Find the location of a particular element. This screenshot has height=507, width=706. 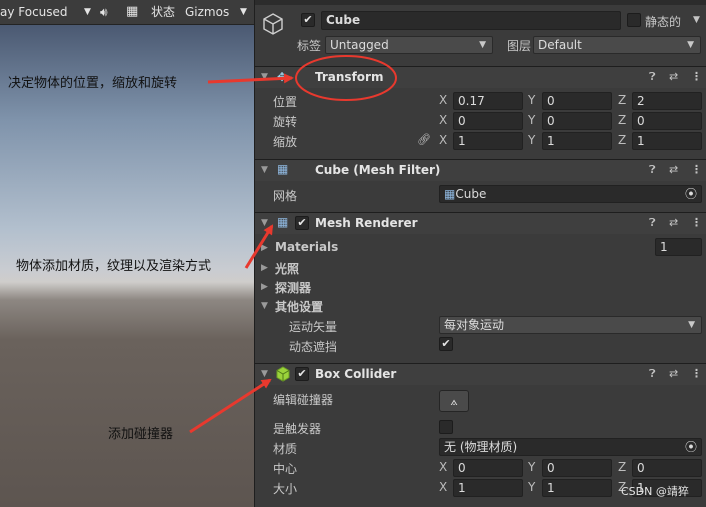

scale-x-axis: X is located at coordinates (443, 140).